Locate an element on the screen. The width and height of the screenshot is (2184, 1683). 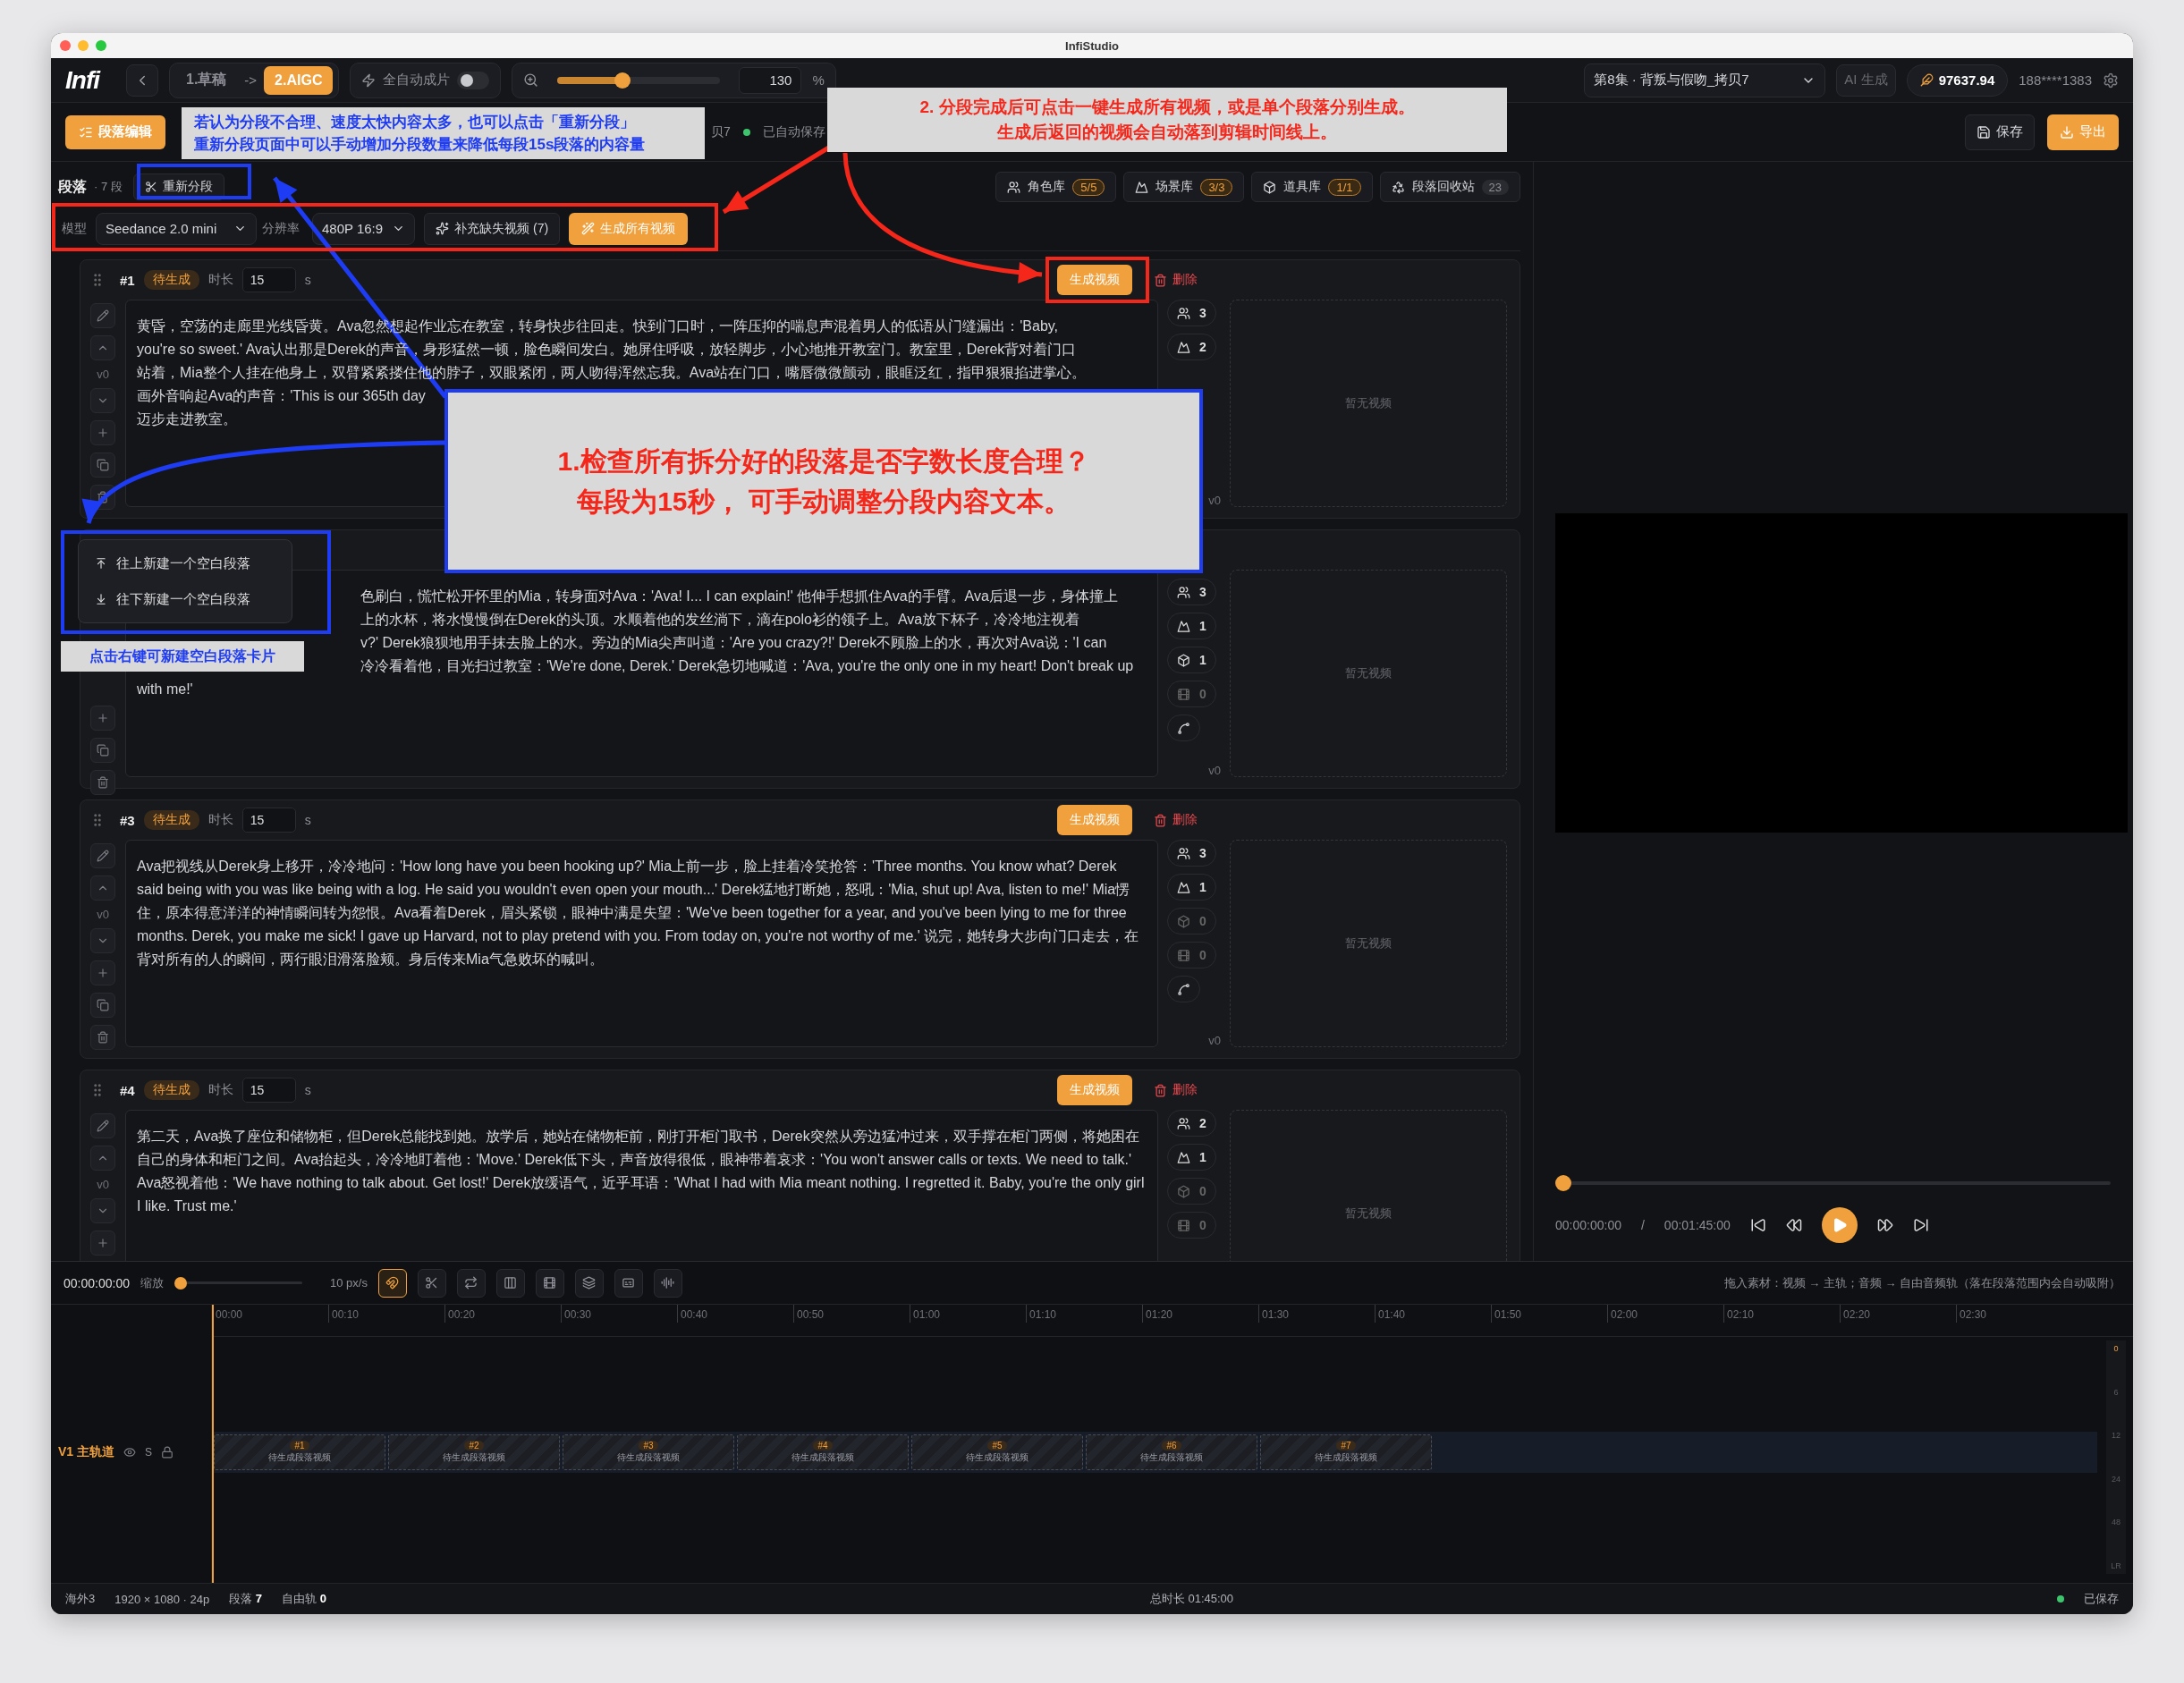
ruler-tick: 02:00 is located at coordinates (1665, 1314).